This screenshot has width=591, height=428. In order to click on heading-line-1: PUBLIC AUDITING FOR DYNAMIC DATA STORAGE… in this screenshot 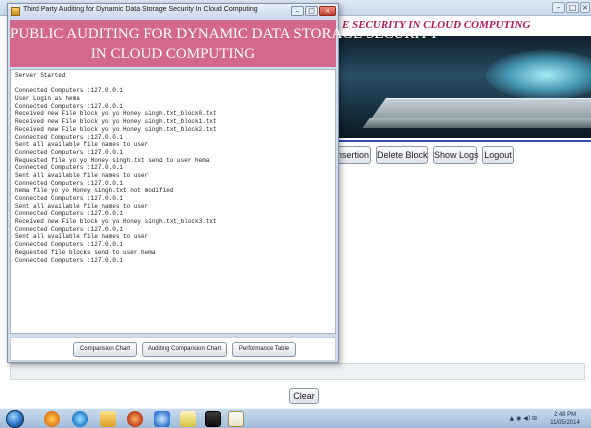, I will do `click(225, 34)`.